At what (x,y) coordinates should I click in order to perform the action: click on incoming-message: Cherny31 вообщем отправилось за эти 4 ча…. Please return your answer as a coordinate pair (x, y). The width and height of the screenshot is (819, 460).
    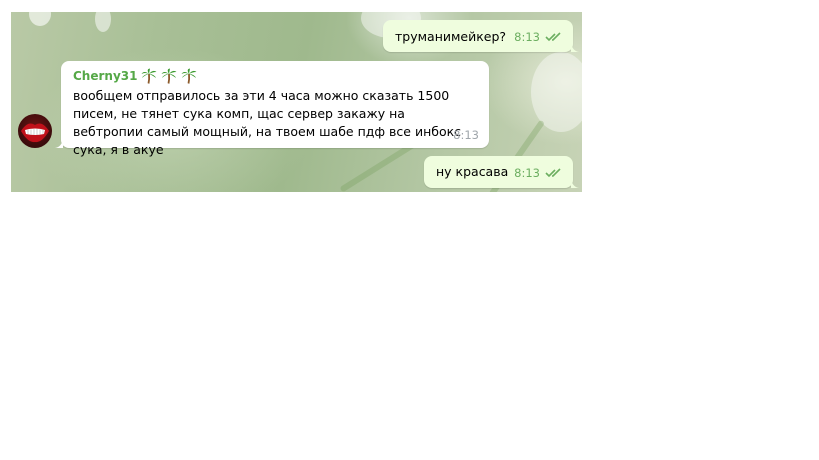
    Looking at the image, I should click on (272, 109).